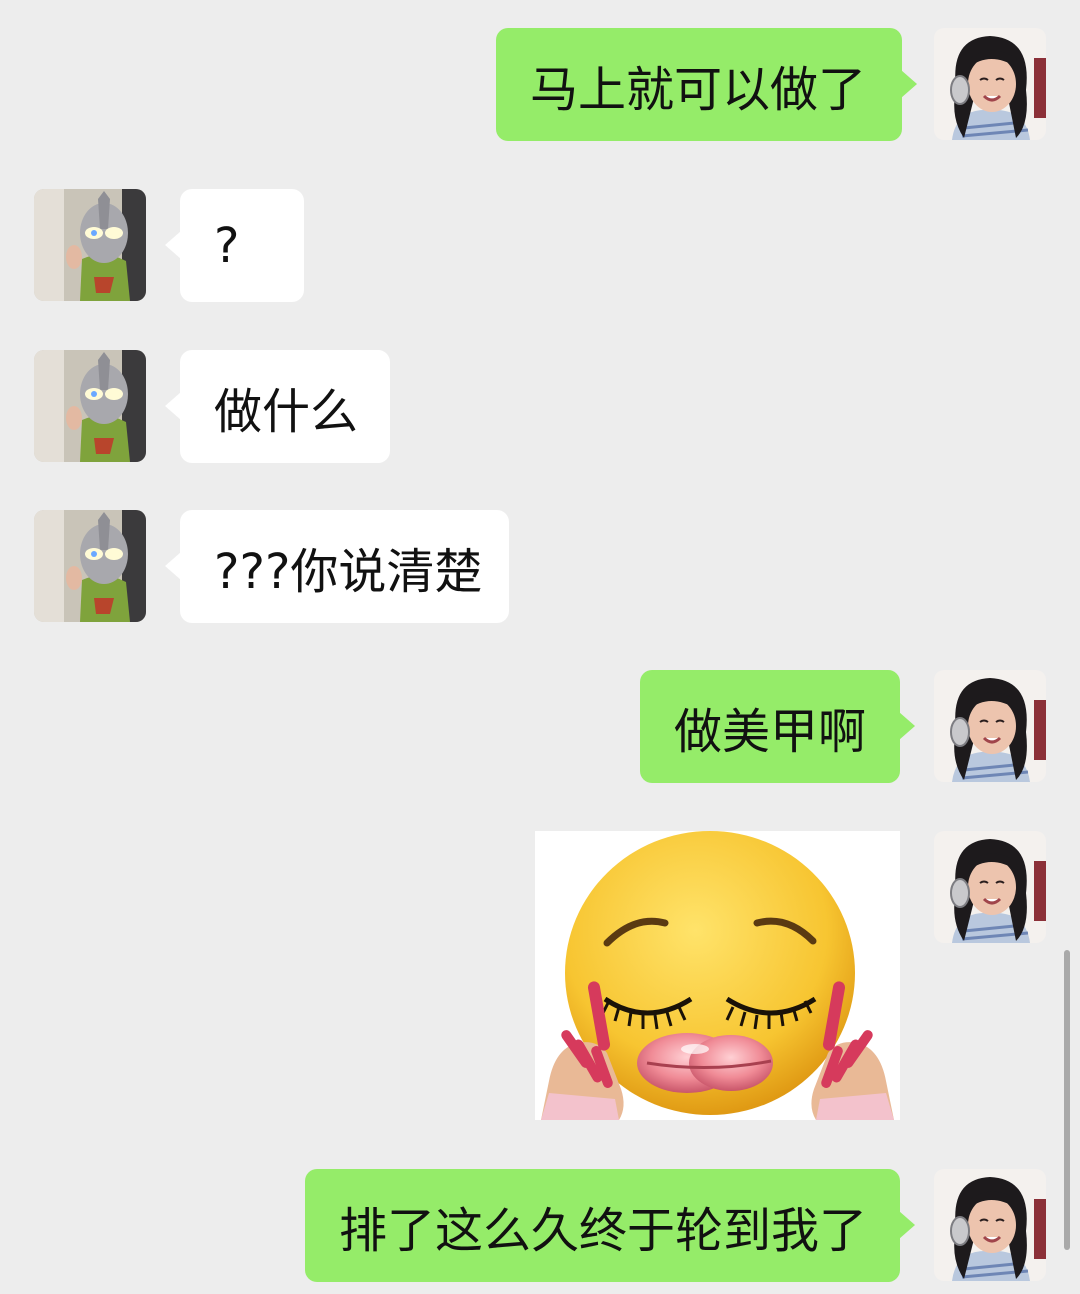 The height and width of the screenshot is (1294, 1080). I want to click on my-message-bubble: 排了这么久终于轮到我了, so click(610, 1225).